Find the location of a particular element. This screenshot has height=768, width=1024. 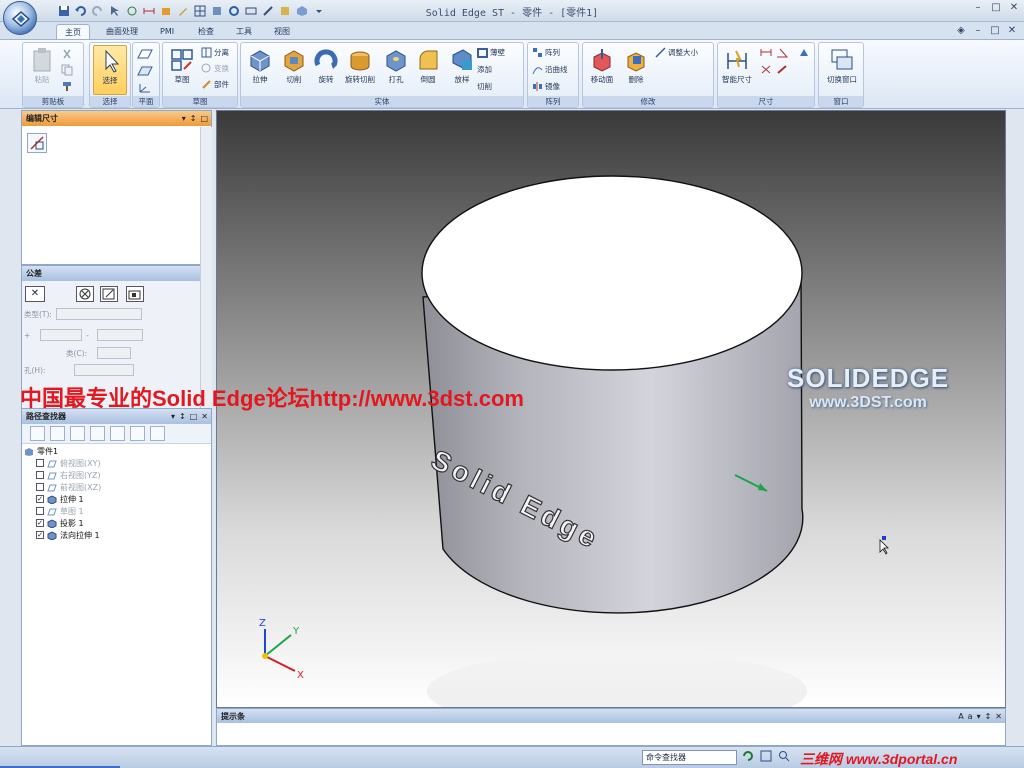

coordinate-dim-icon is located at coordinates (766, 69).